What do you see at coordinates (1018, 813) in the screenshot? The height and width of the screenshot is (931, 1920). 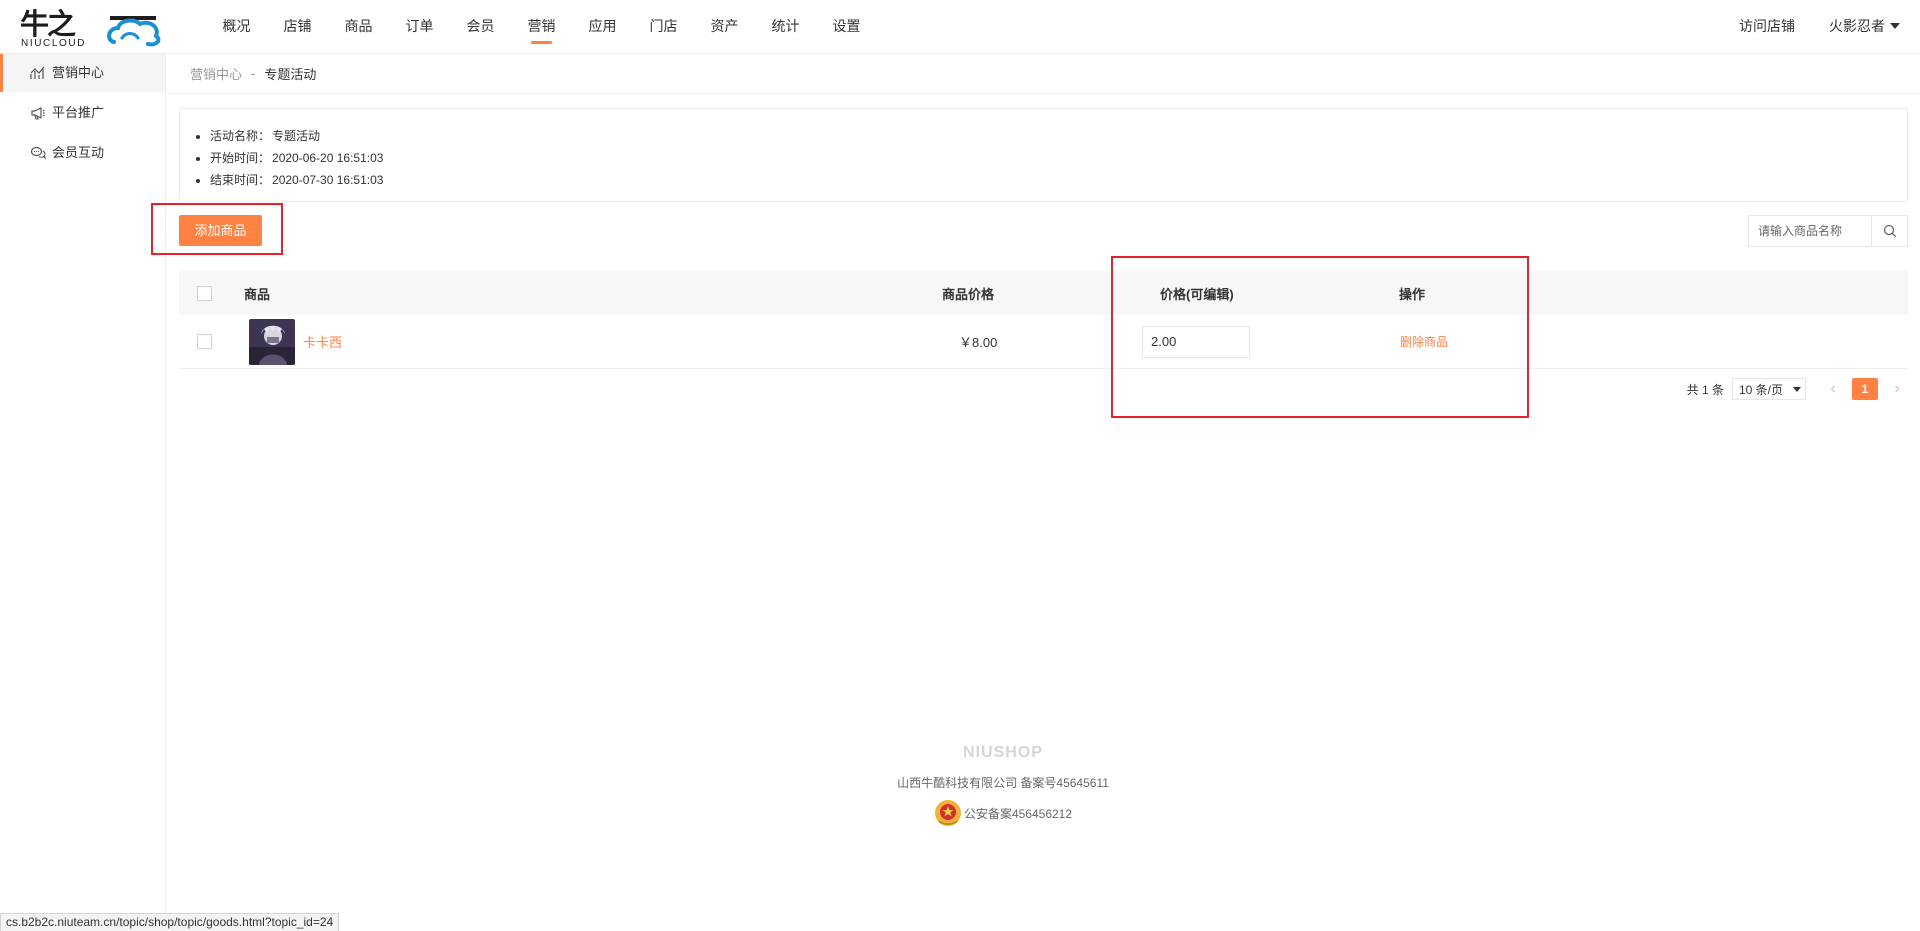 I see `police-record-text: 公安备案456456212` at bounding box center [1018, 813].